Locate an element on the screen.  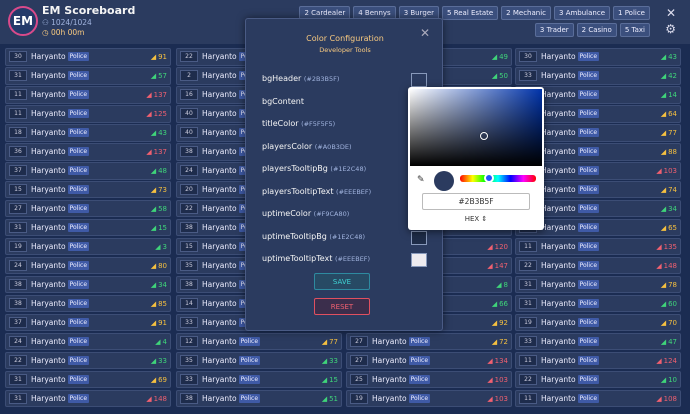
color-setting: titleColor (#F5F5F5) is located at coordinates (298, 123).